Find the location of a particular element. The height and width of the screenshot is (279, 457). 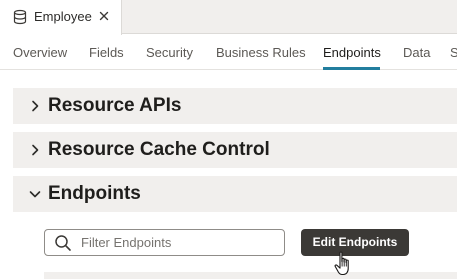

section-resource-apis: Resource APIs is located at coordinates (235, 106).